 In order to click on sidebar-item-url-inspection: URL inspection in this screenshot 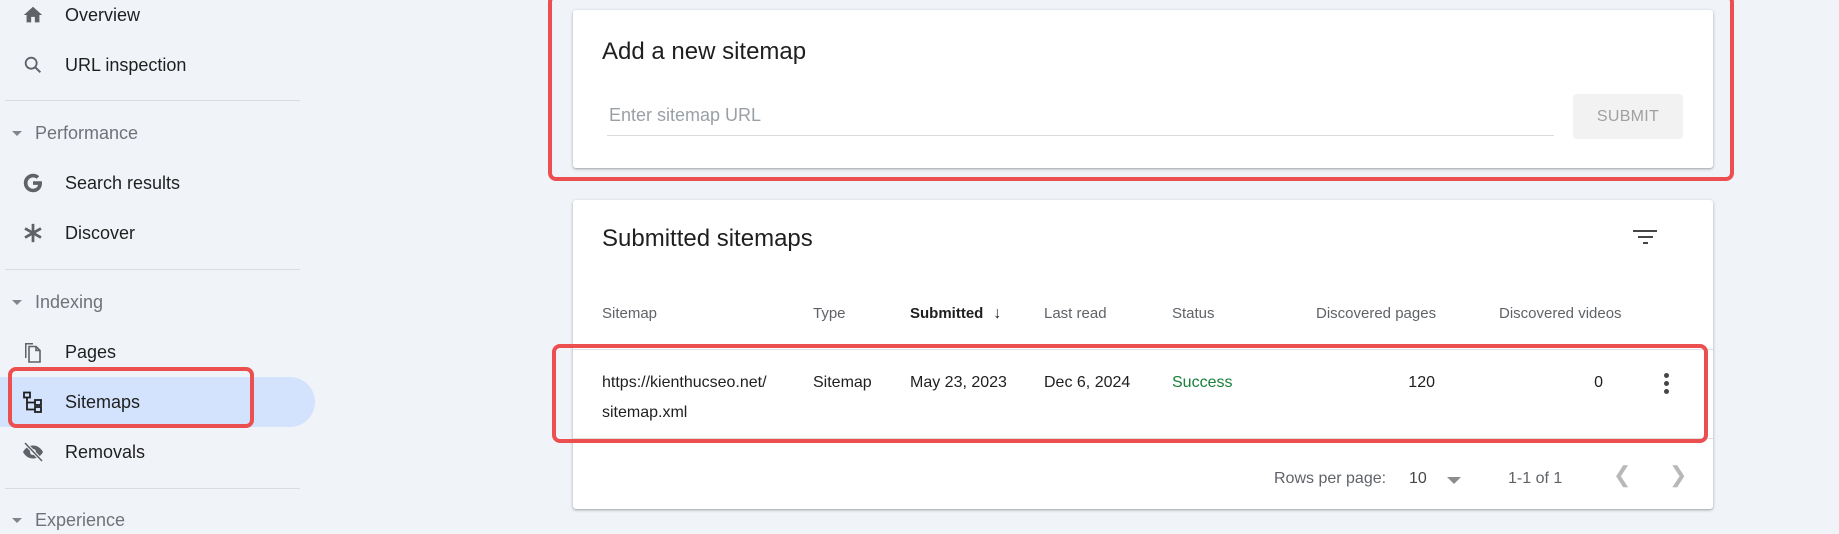, I will do `click(157, 65)`.